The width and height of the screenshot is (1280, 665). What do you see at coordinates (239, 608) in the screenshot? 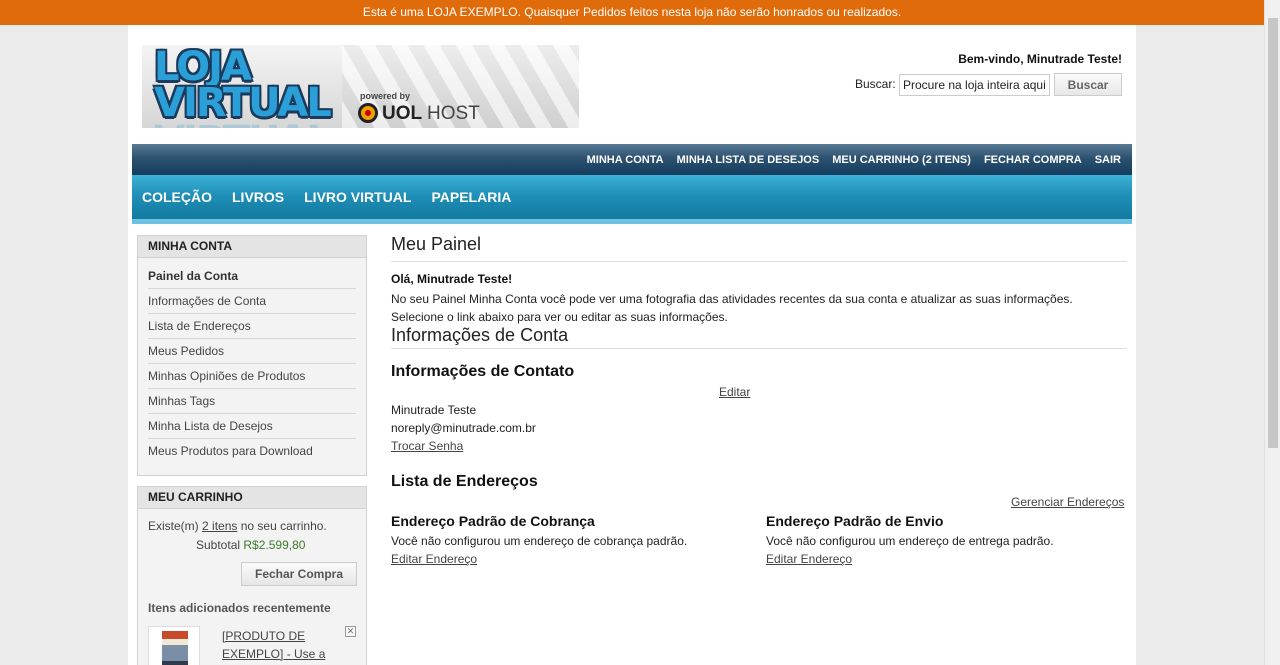
I see `recent-items-title: Itens adicionados recentemente` at bounding box center [239, 608].